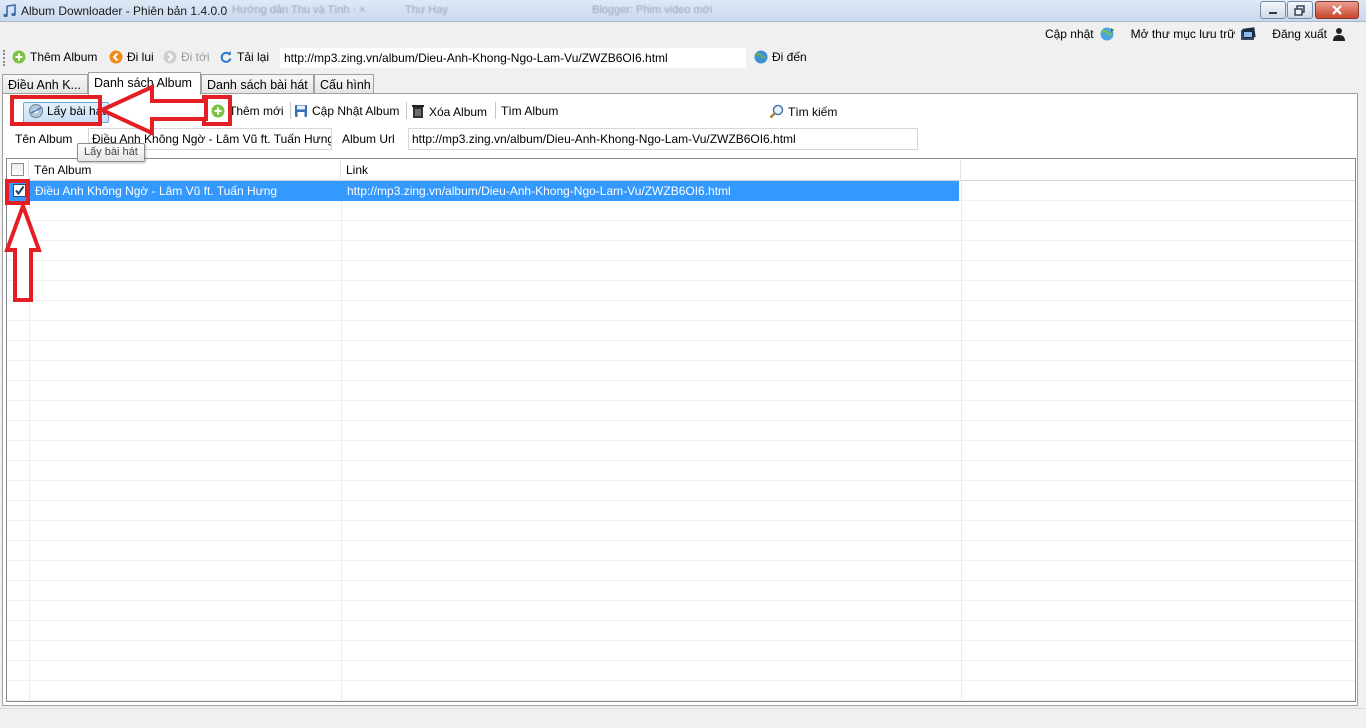 This screenshot has height=728, width=1366. I want to click on find-album-label: Tìm Album, so click(530, 111).